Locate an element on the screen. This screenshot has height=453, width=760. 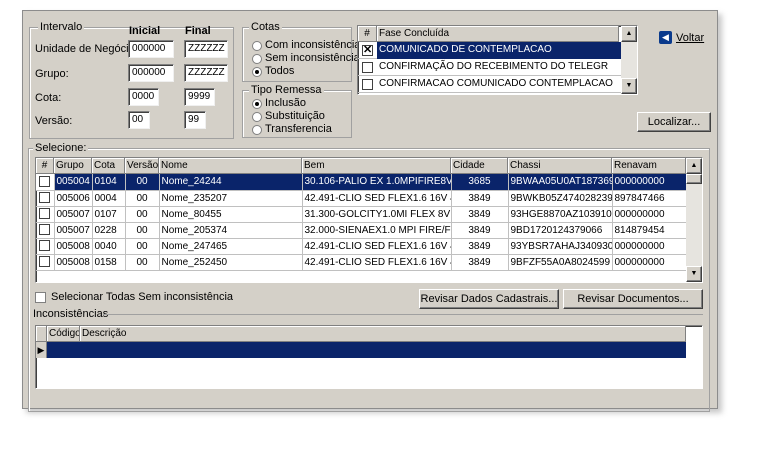
cell-grupo: 005008 is located at coordinates (73, 246).